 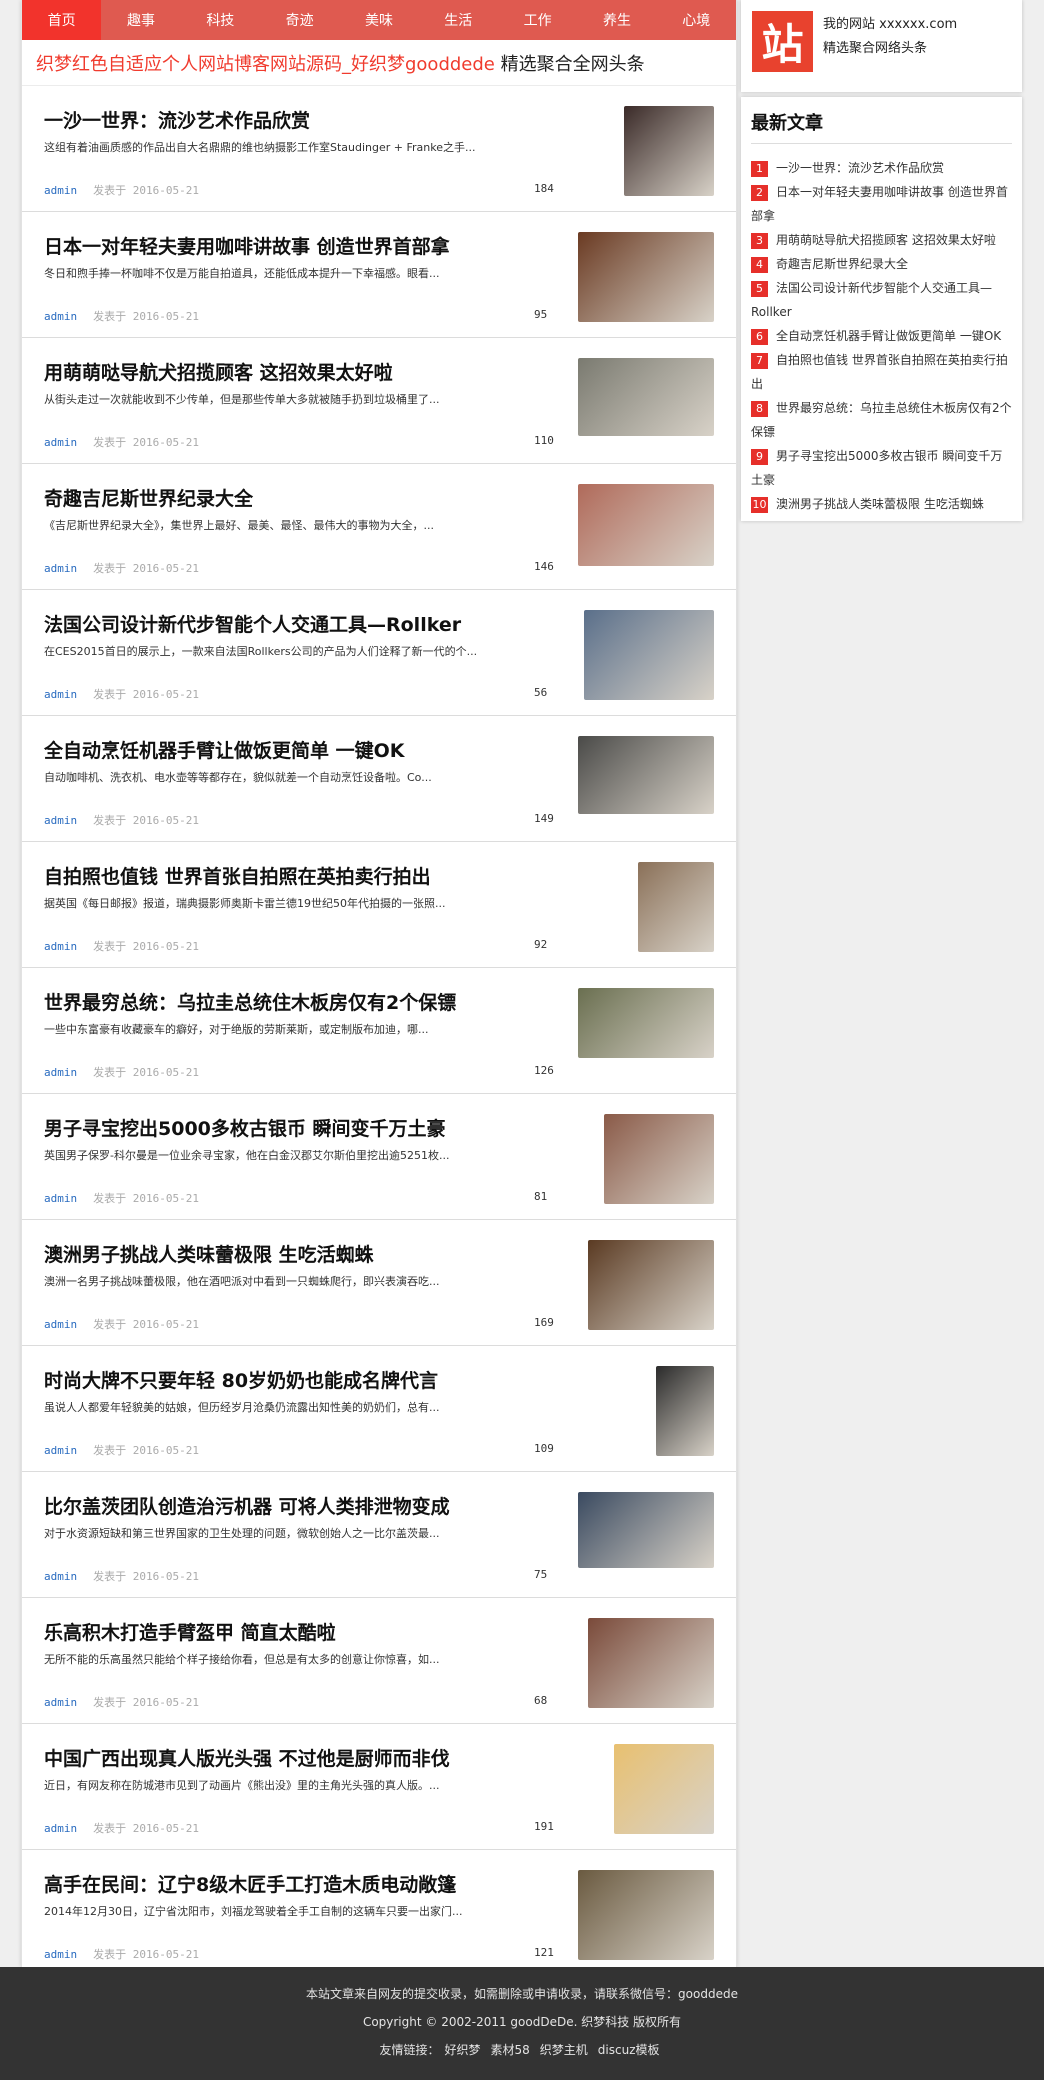 I want to click on nav-item: 奇迹, so click(x=299, y=20).